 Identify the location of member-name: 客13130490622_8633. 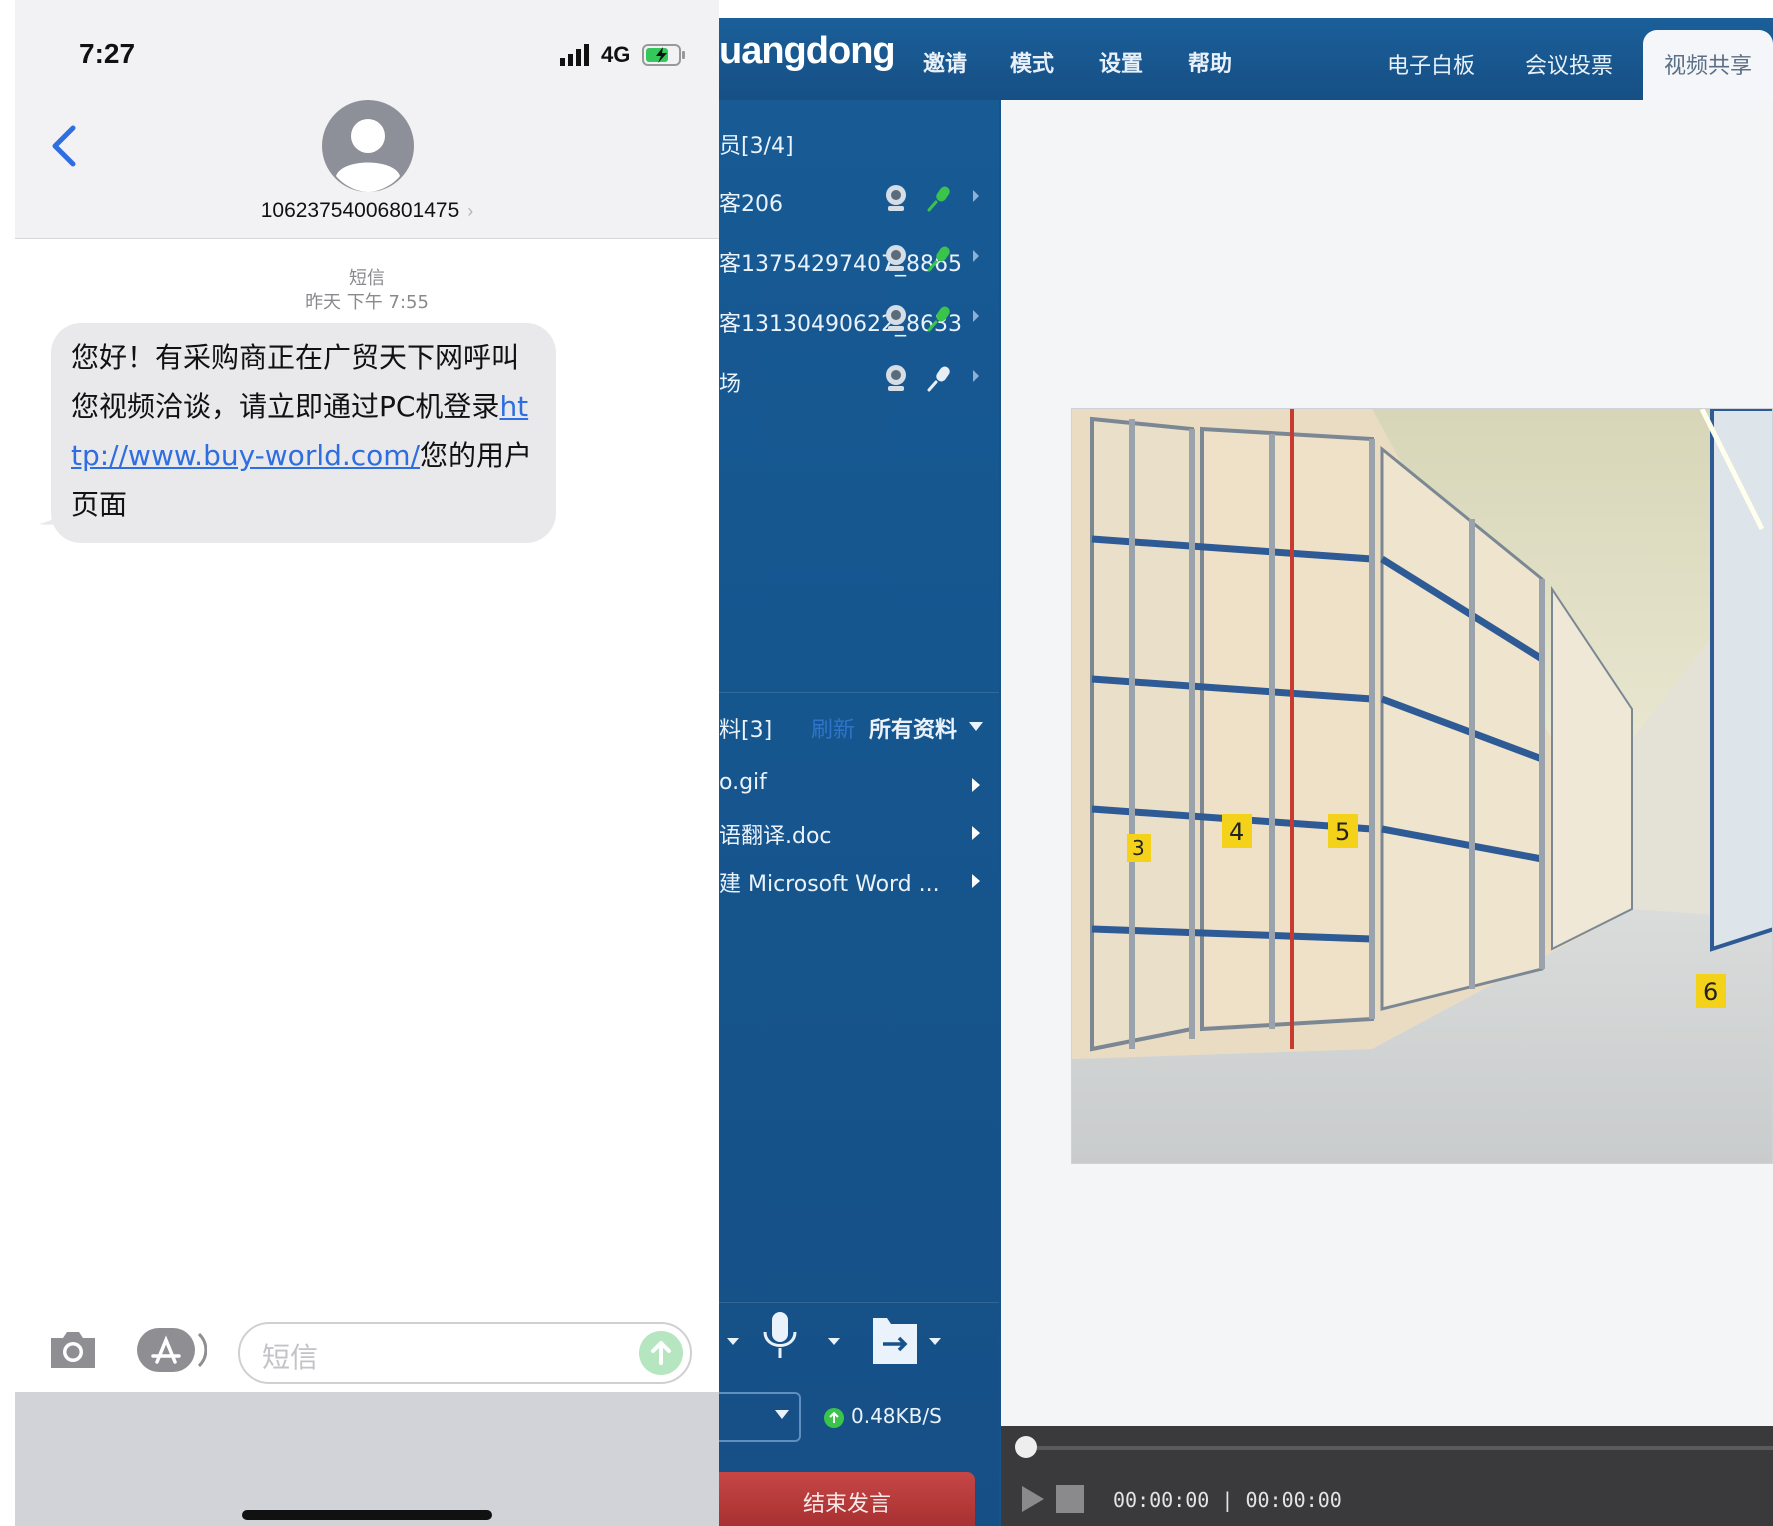
(840, 324).